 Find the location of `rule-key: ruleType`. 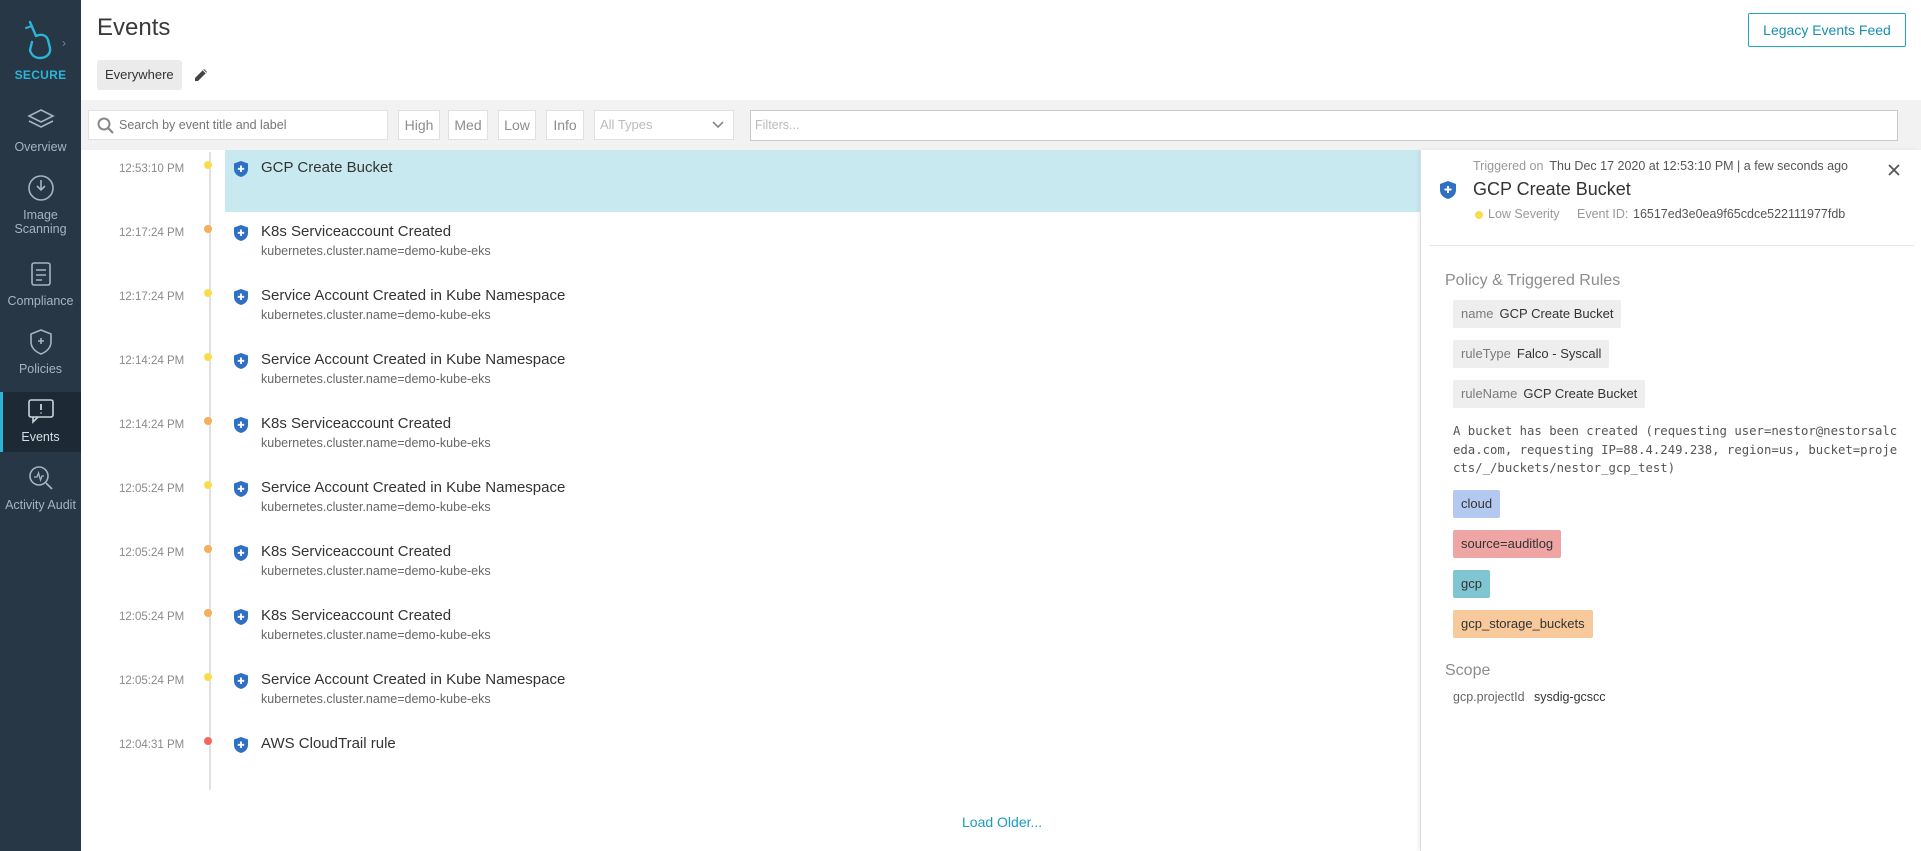

rule-key: ruleType is located at coordinates (1486, 353).